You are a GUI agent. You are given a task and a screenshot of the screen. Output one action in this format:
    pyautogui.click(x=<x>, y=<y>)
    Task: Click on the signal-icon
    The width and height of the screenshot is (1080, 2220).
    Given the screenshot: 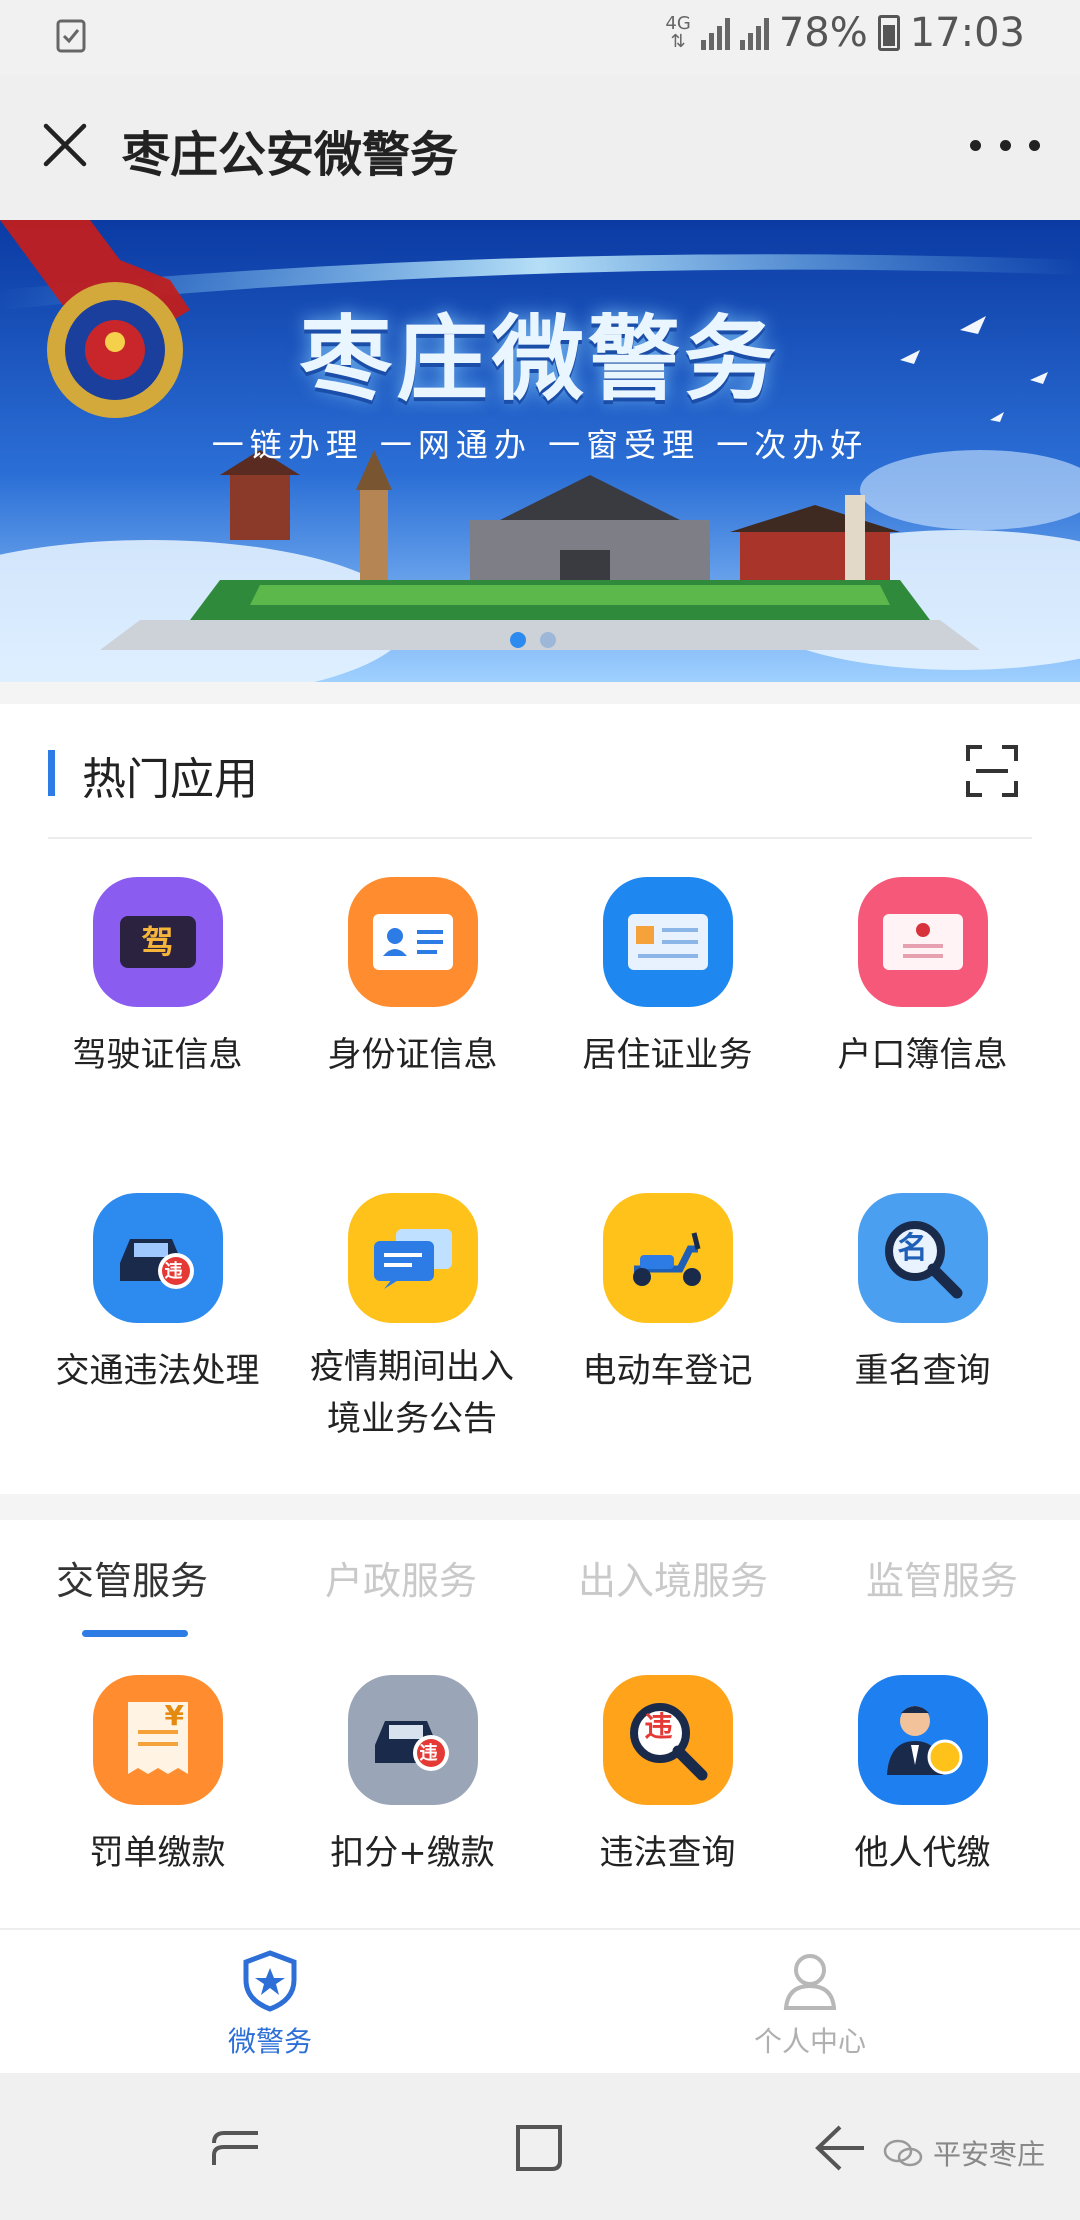 What is the action you would take?
    pyautogui.click(x=715, y=33)
    